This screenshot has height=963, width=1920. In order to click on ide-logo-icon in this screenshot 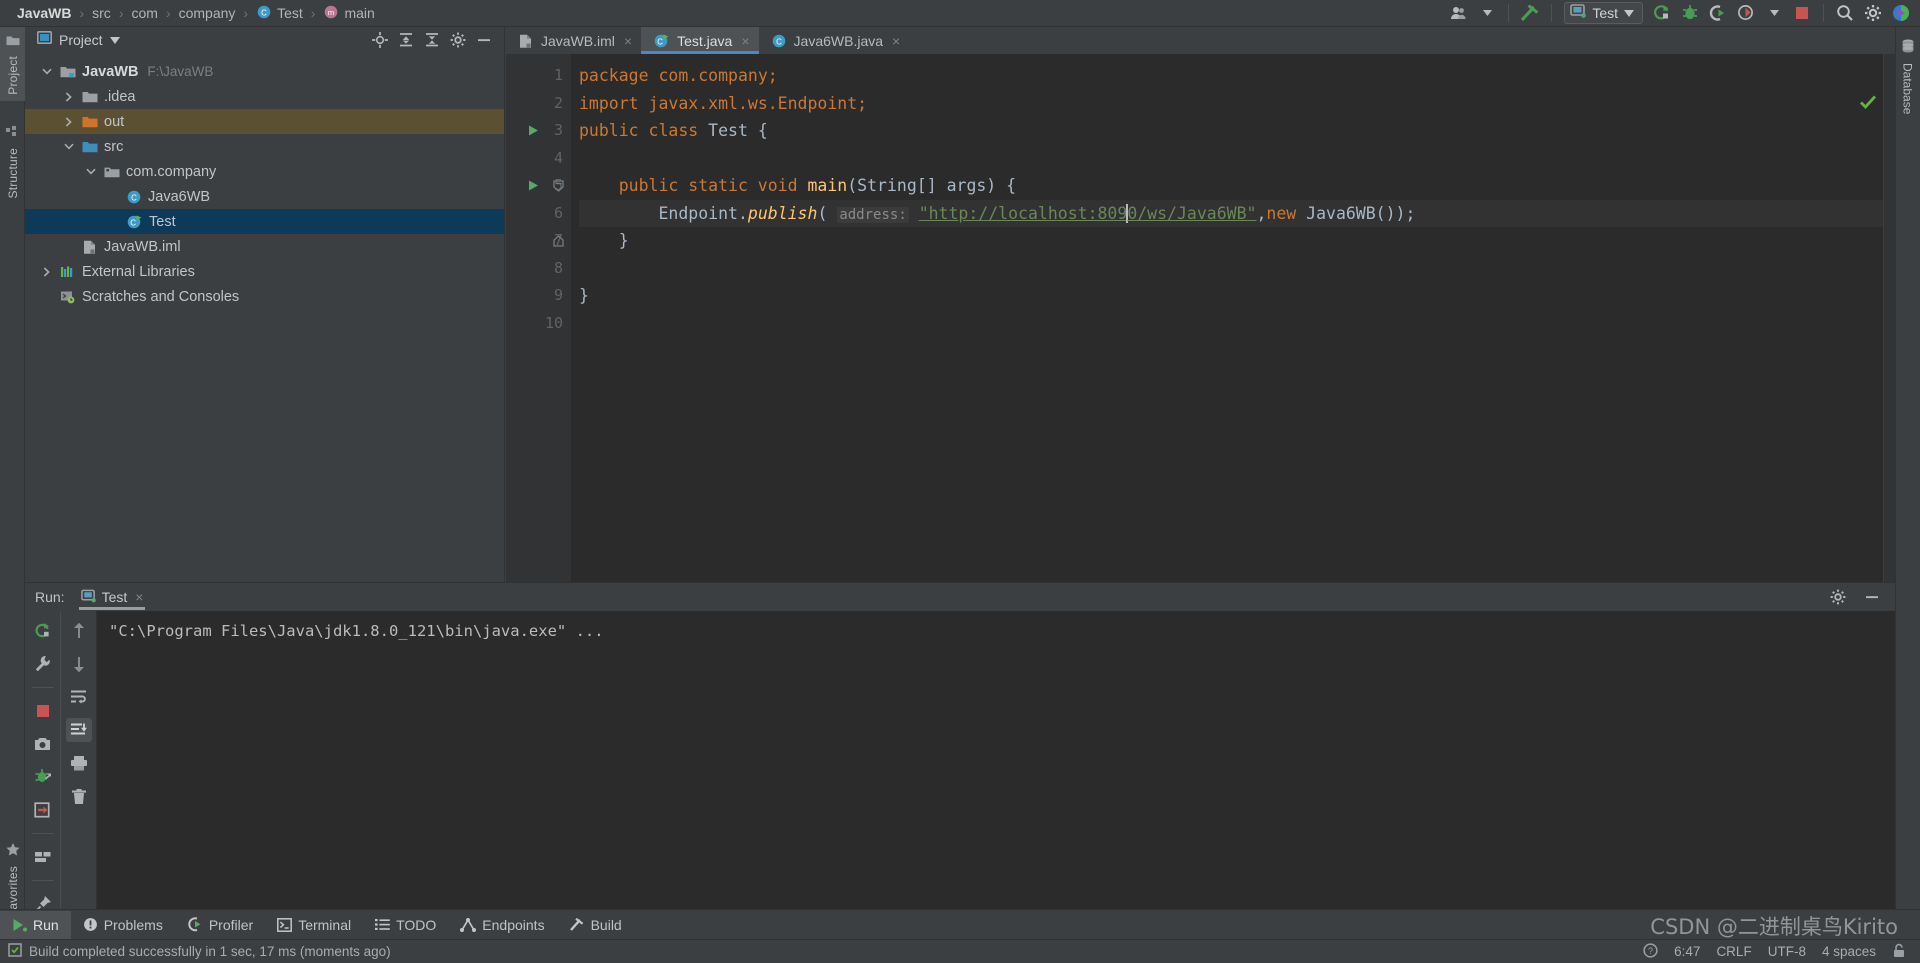, I will do `click(1901, 13)`.